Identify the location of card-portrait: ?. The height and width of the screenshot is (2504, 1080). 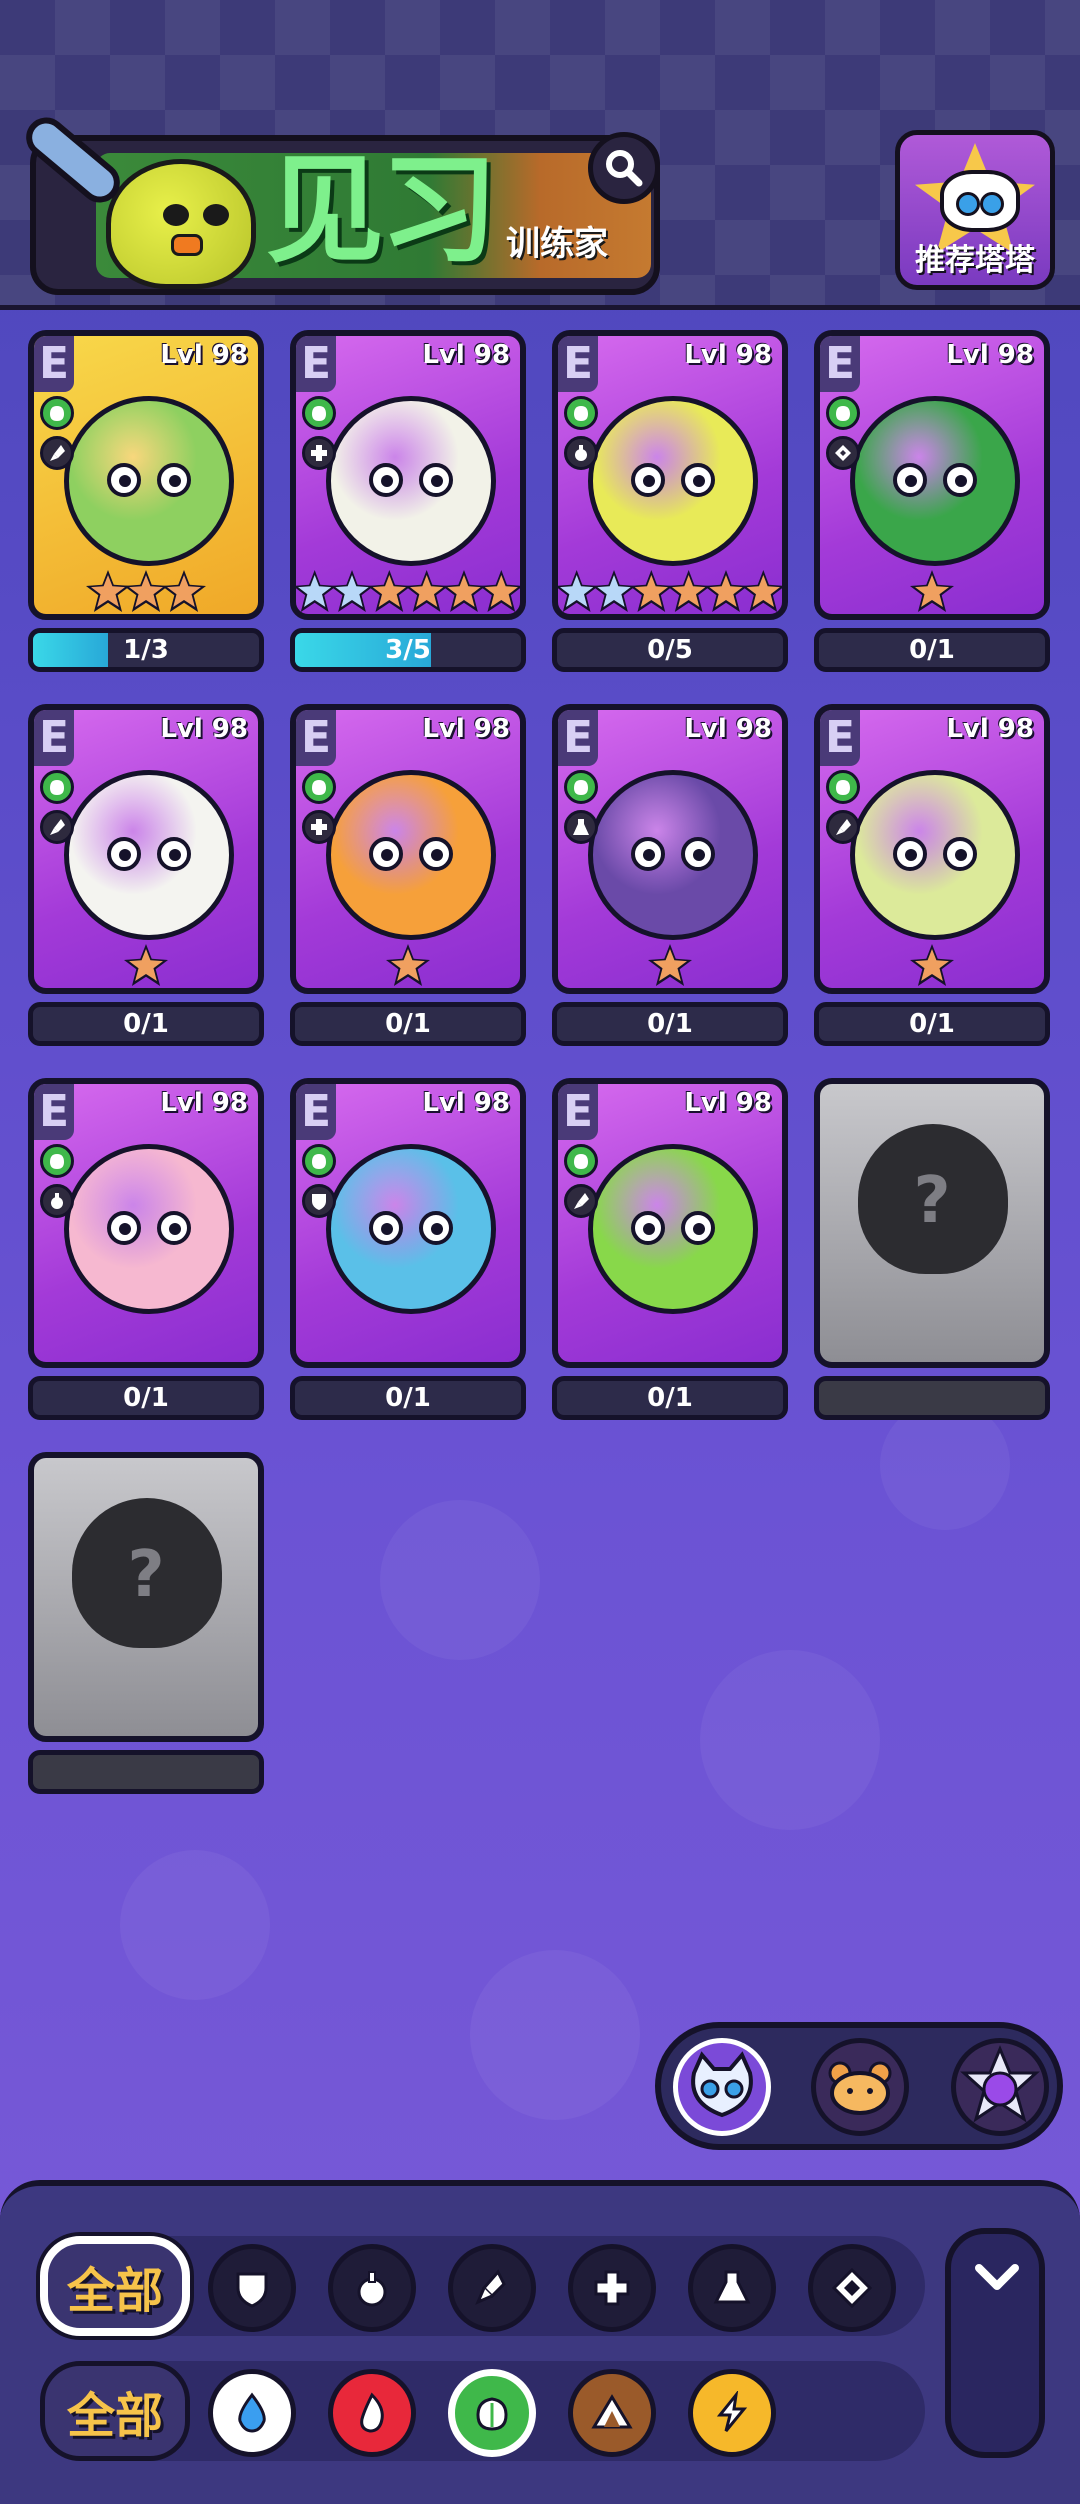
(146, 1597).